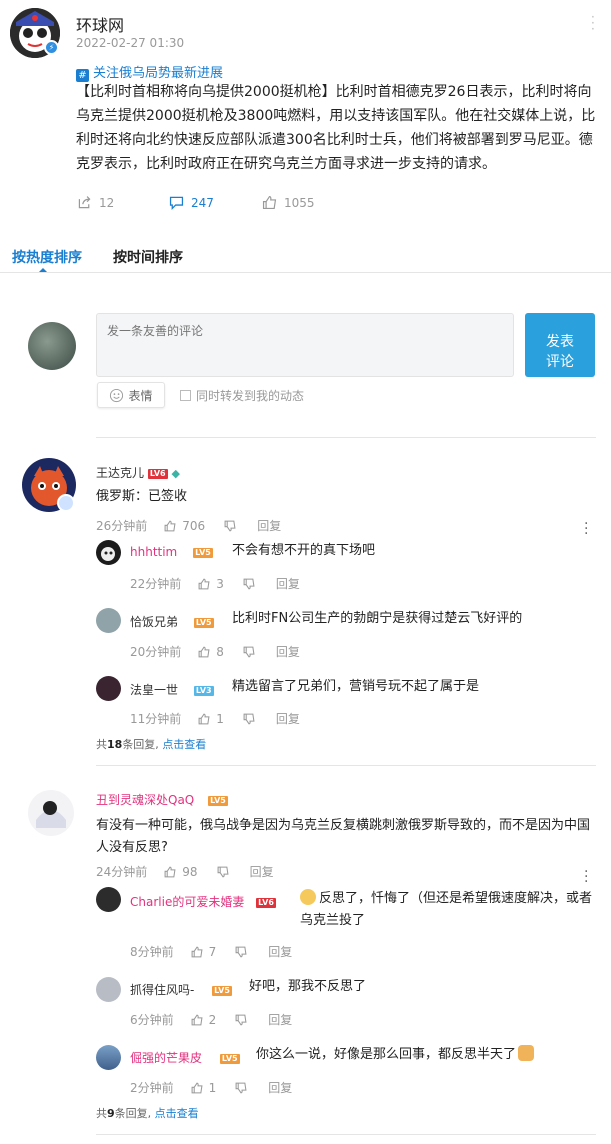  I want to click on topic-link: # 关注俄乌局势最新进展, so click(149, 72).